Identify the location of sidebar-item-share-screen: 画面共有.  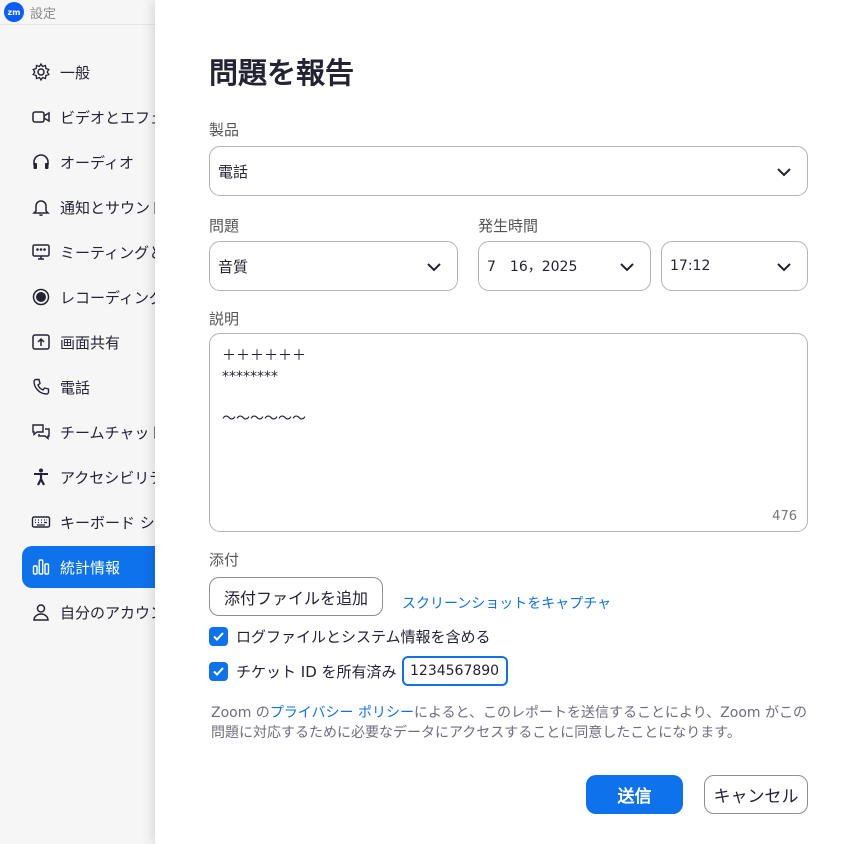
(91, 342).